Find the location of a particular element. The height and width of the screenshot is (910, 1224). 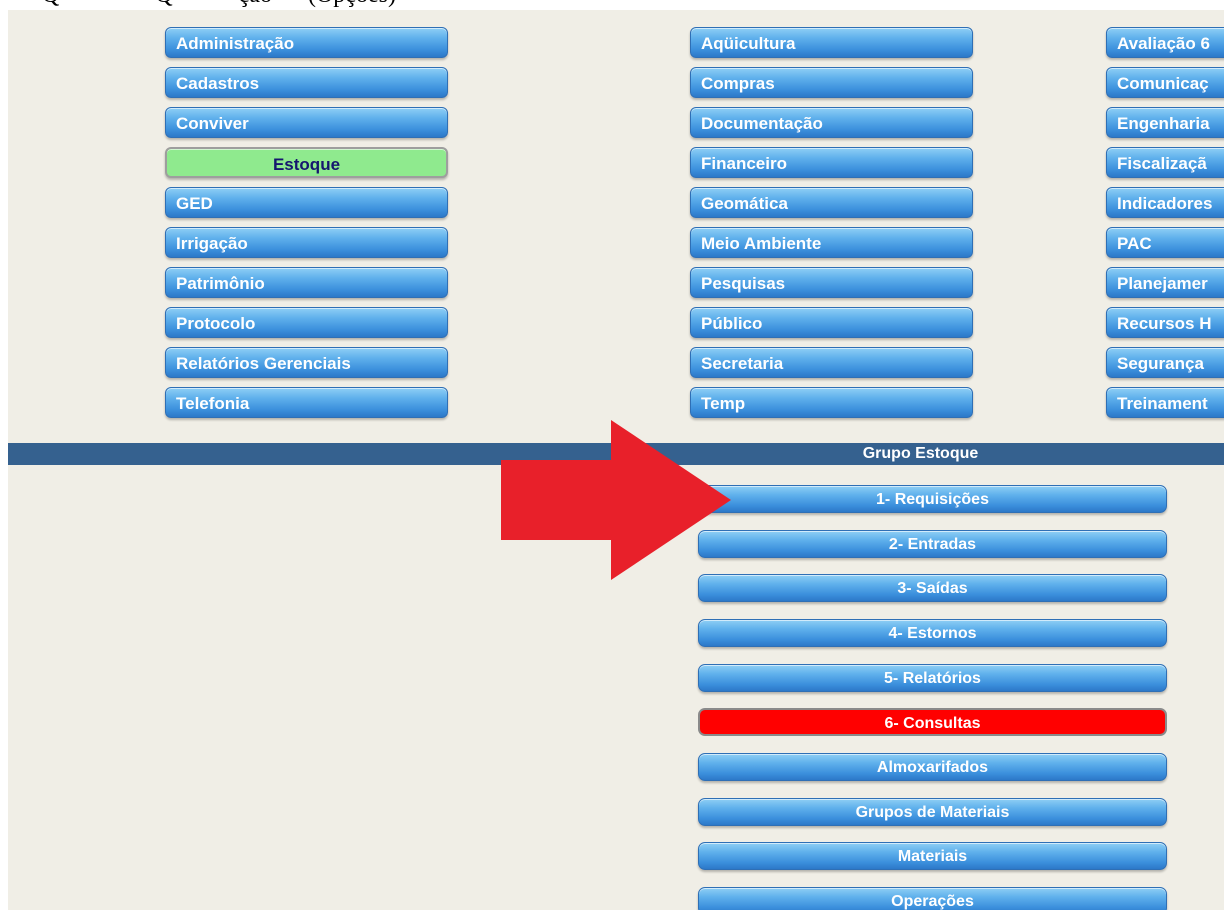

menu-button-patrimonio: Patrimônio is located at coordinates (306, 282).